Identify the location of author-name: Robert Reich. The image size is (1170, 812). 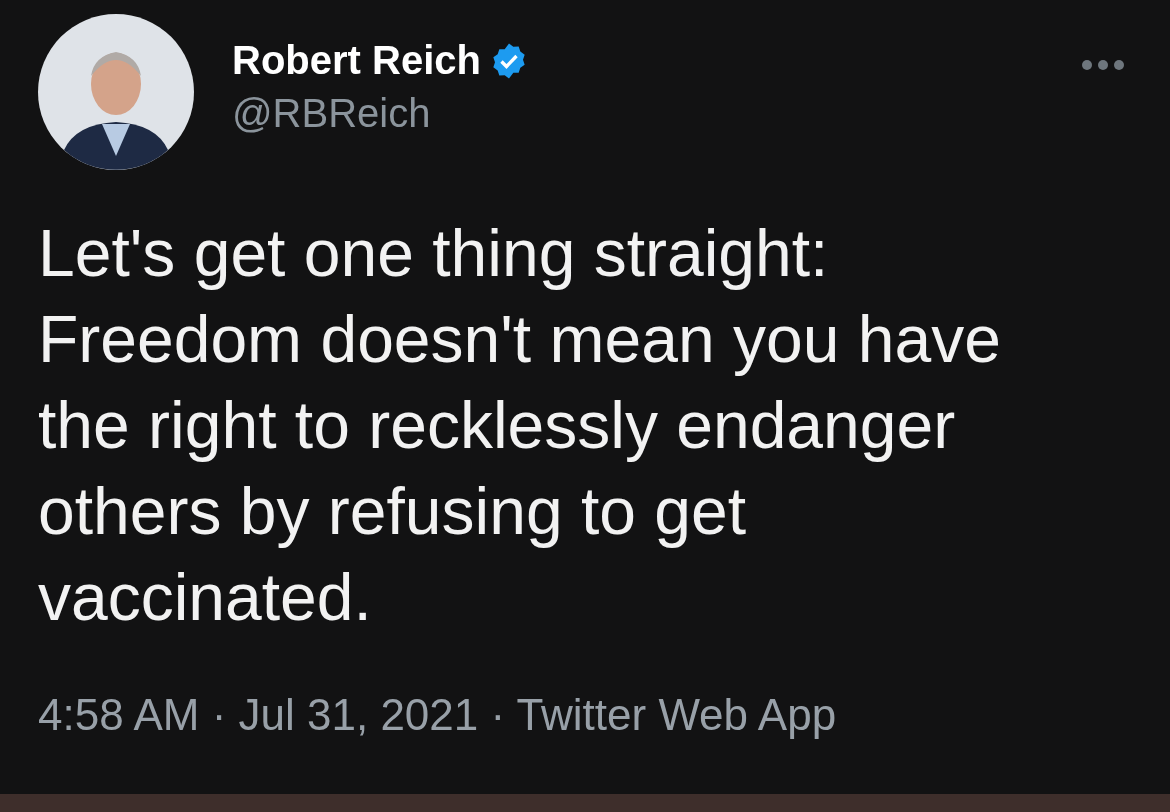
(356, 60).